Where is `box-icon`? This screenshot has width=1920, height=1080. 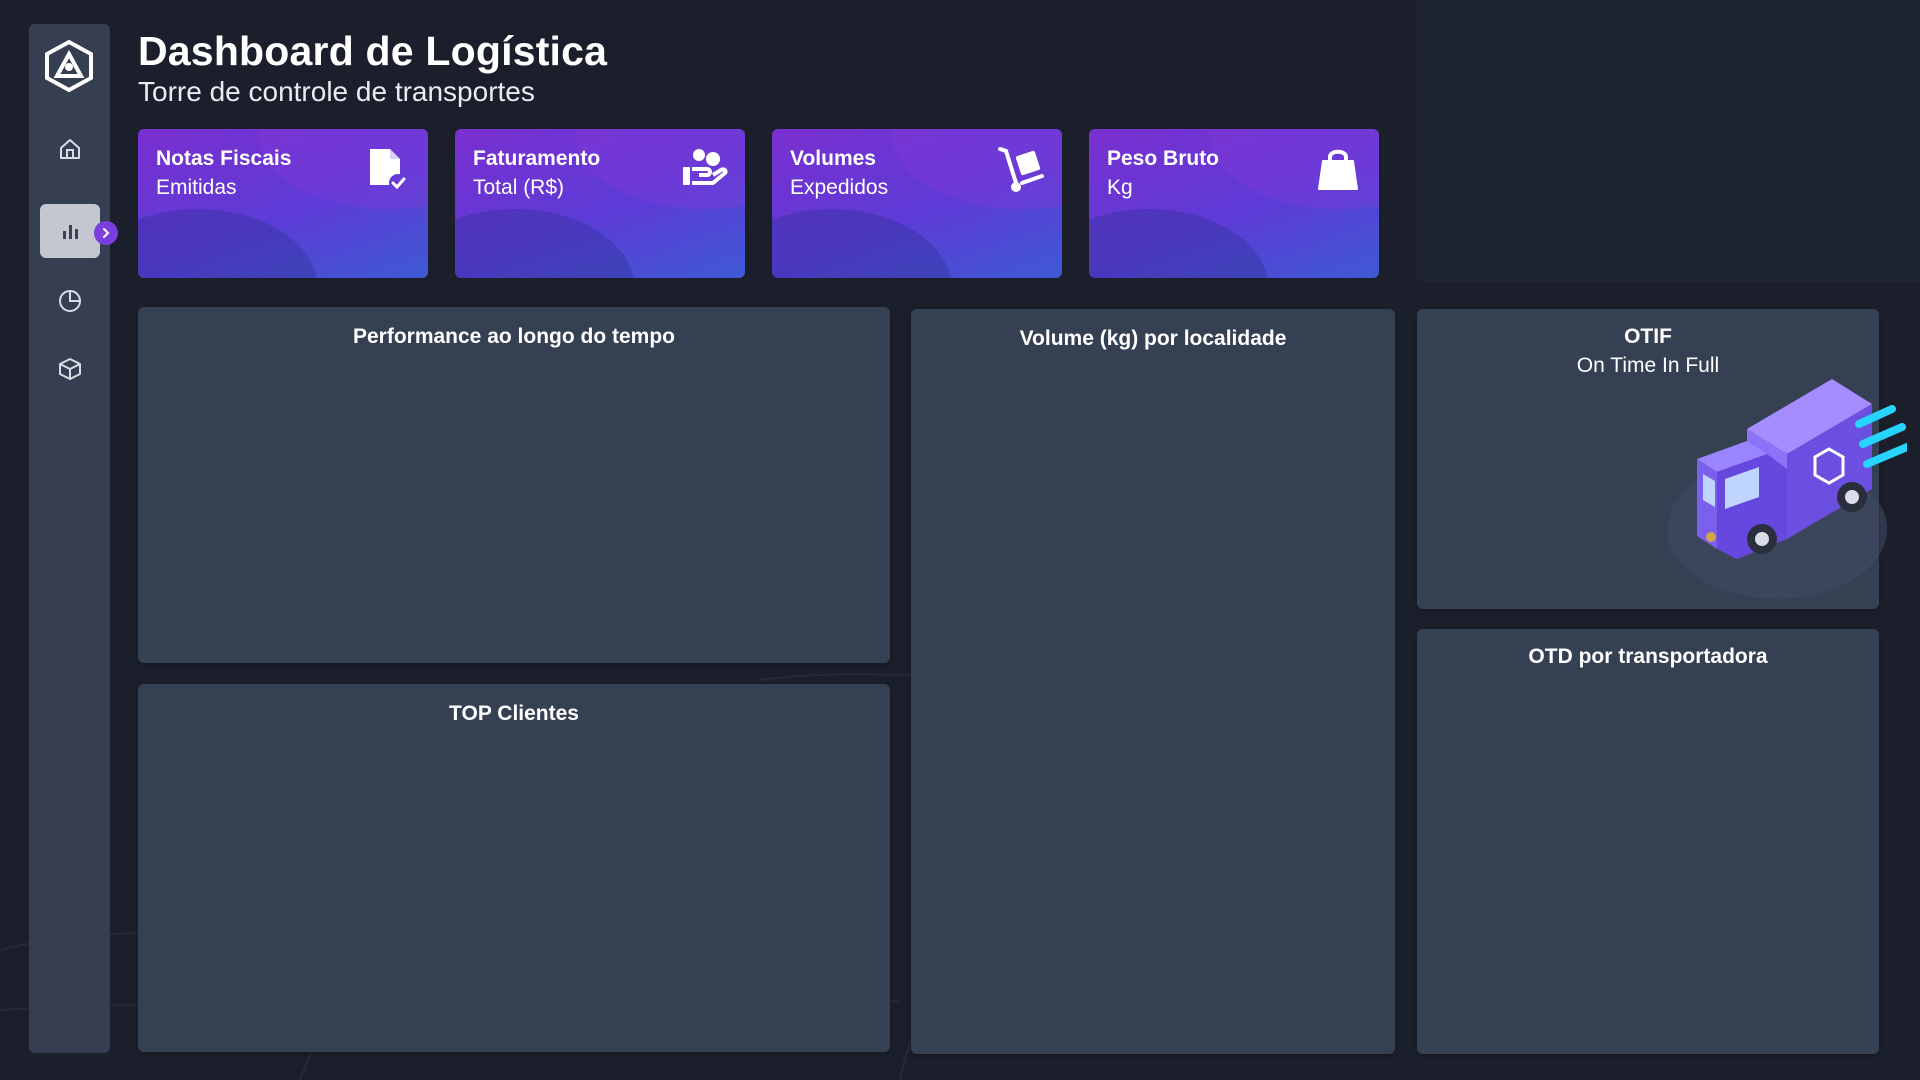 box-icon is located at coordinates (70, 369).